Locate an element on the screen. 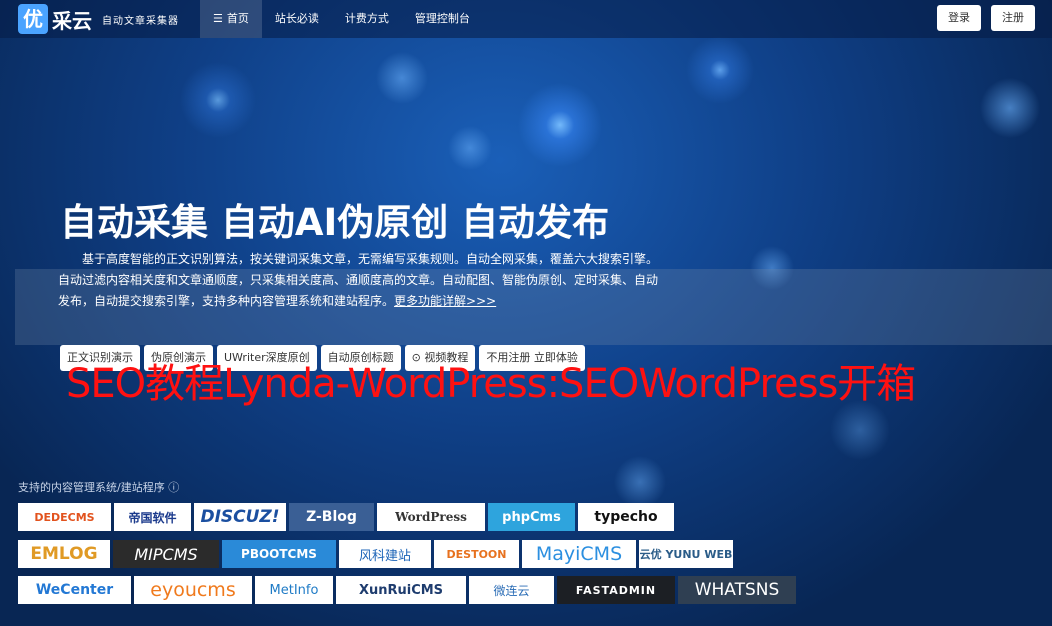 The image size is (1052, 626). cms-logo-xunrui: XunRuiCMS is located at coordinates (401, 590).